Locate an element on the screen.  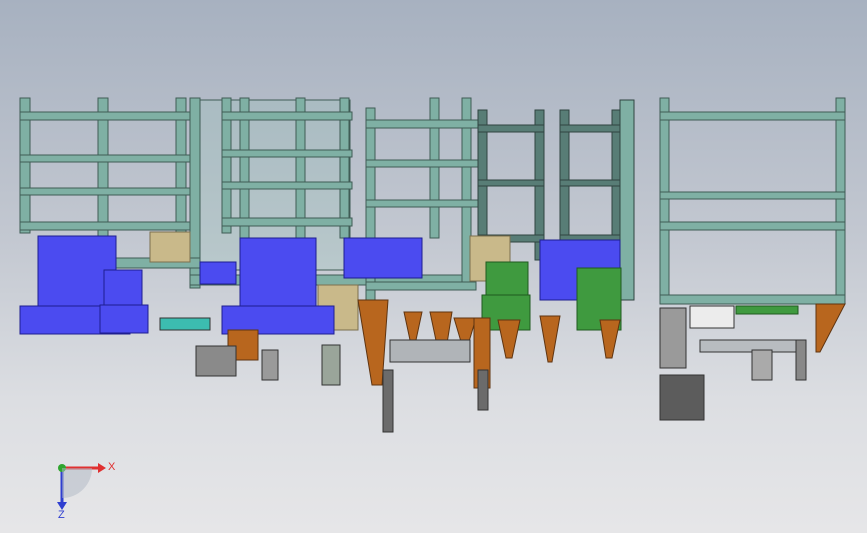
y-axis-arc is located at coordinates (77, 483).